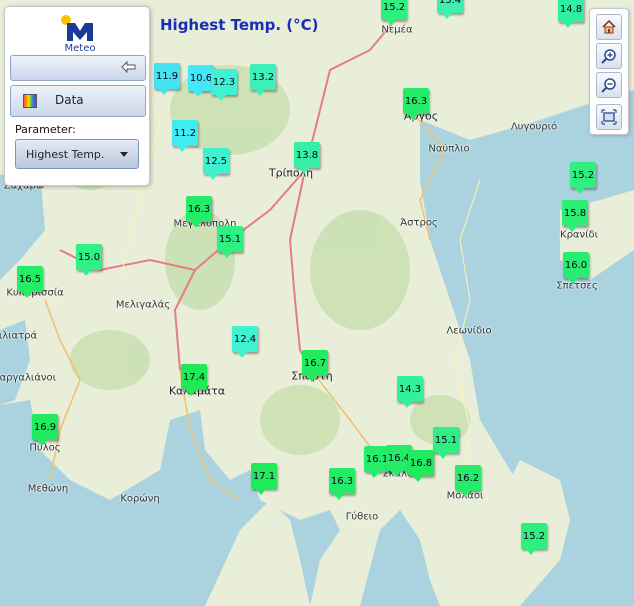 The width and height of the screenshot is (634, 606). Describe the element at coordinates (263, 80) in the screenshot. I see `station-marker: 13.2` at that location.